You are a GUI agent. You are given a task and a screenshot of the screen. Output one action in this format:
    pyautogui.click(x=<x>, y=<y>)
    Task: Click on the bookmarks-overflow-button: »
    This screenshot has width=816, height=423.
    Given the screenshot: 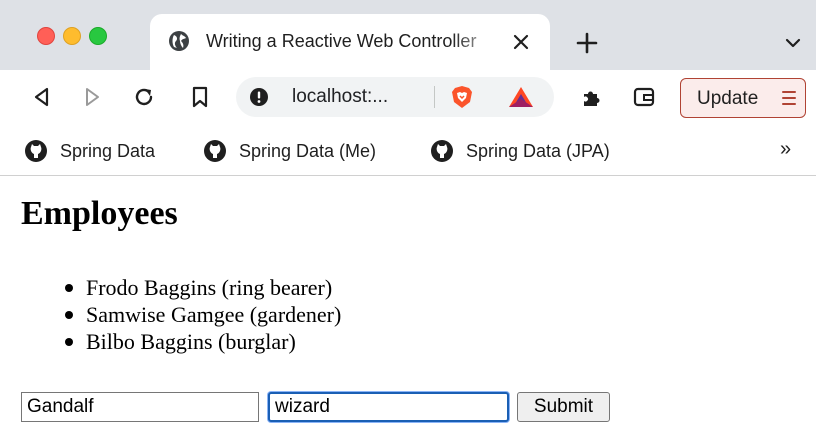 What is the action you would take?
    pyautogui.click(x=785, y=149)
    